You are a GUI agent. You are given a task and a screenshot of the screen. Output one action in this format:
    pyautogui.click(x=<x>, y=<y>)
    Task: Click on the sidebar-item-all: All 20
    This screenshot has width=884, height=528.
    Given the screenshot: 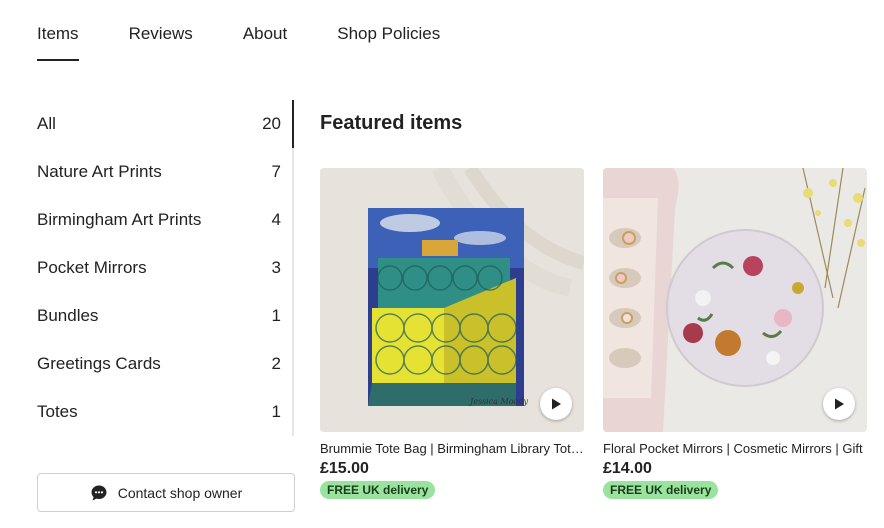 What is the action you would take?
    pyautogui.click(x=166, y=124)
    